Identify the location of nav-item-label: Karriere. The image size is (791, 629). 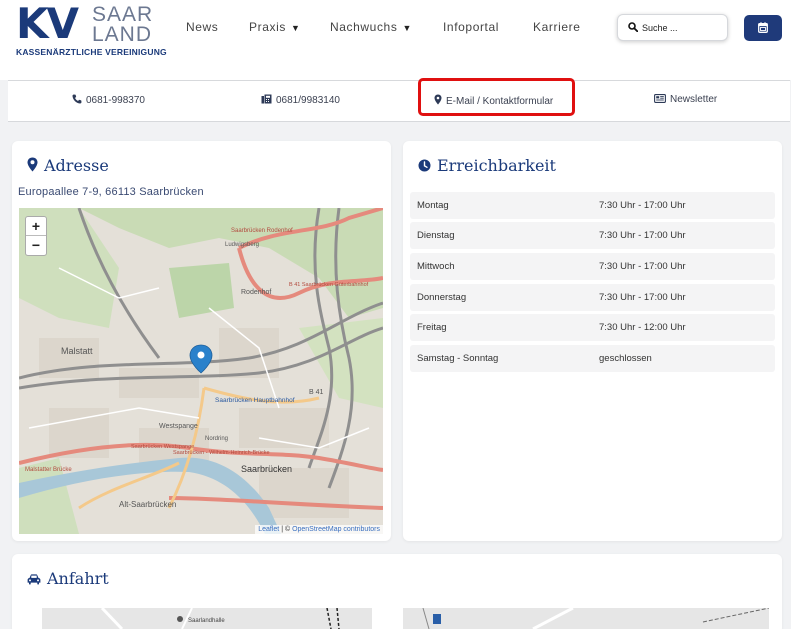
(557, 27).